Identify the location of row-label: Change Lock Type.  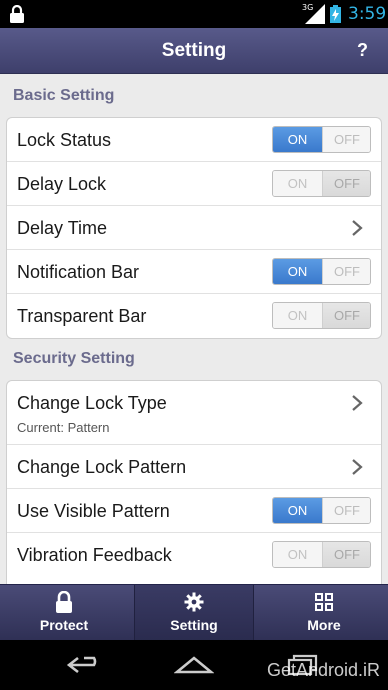
(92, 403).